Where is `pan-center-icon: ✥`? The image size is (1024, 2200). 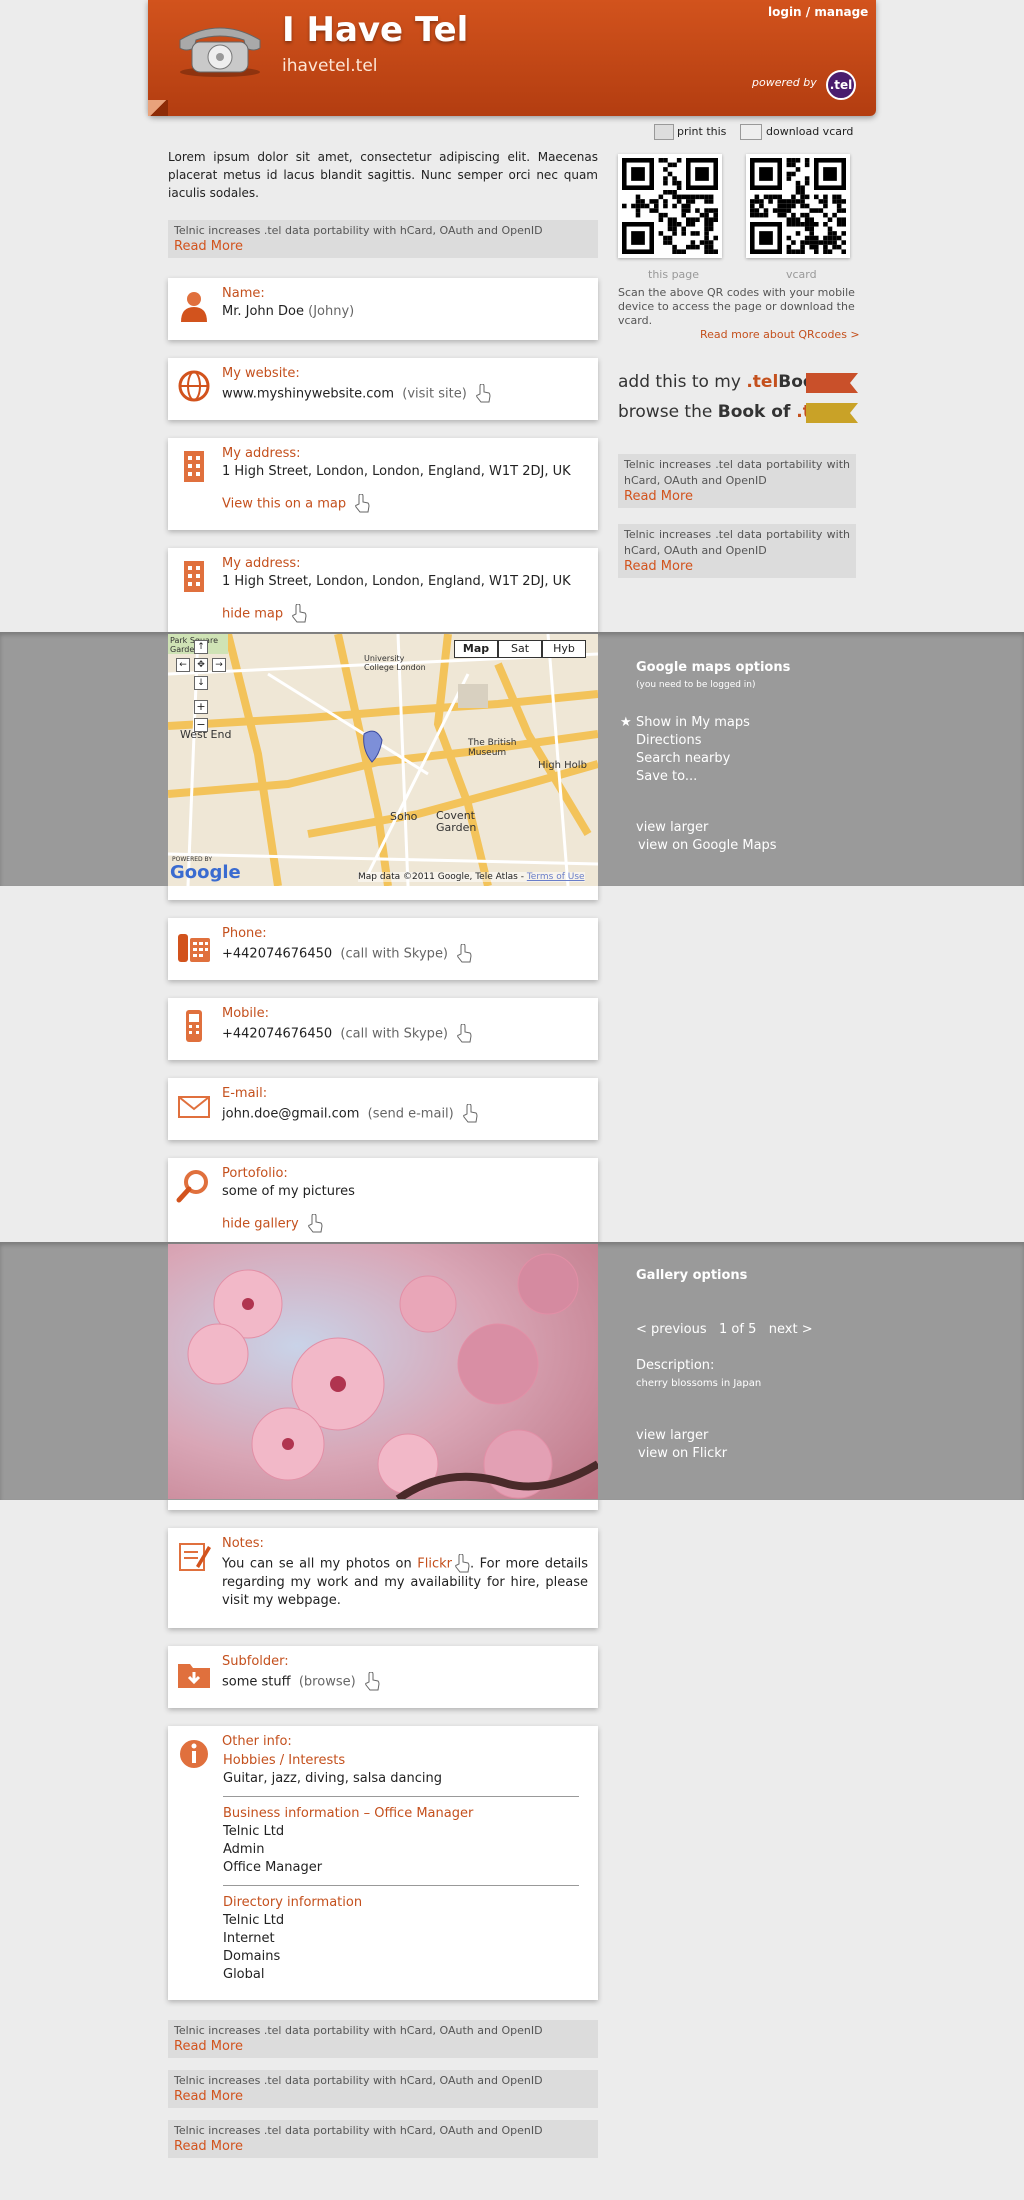 pan-center-icon: ✥ is located at coordinates (201, 665).